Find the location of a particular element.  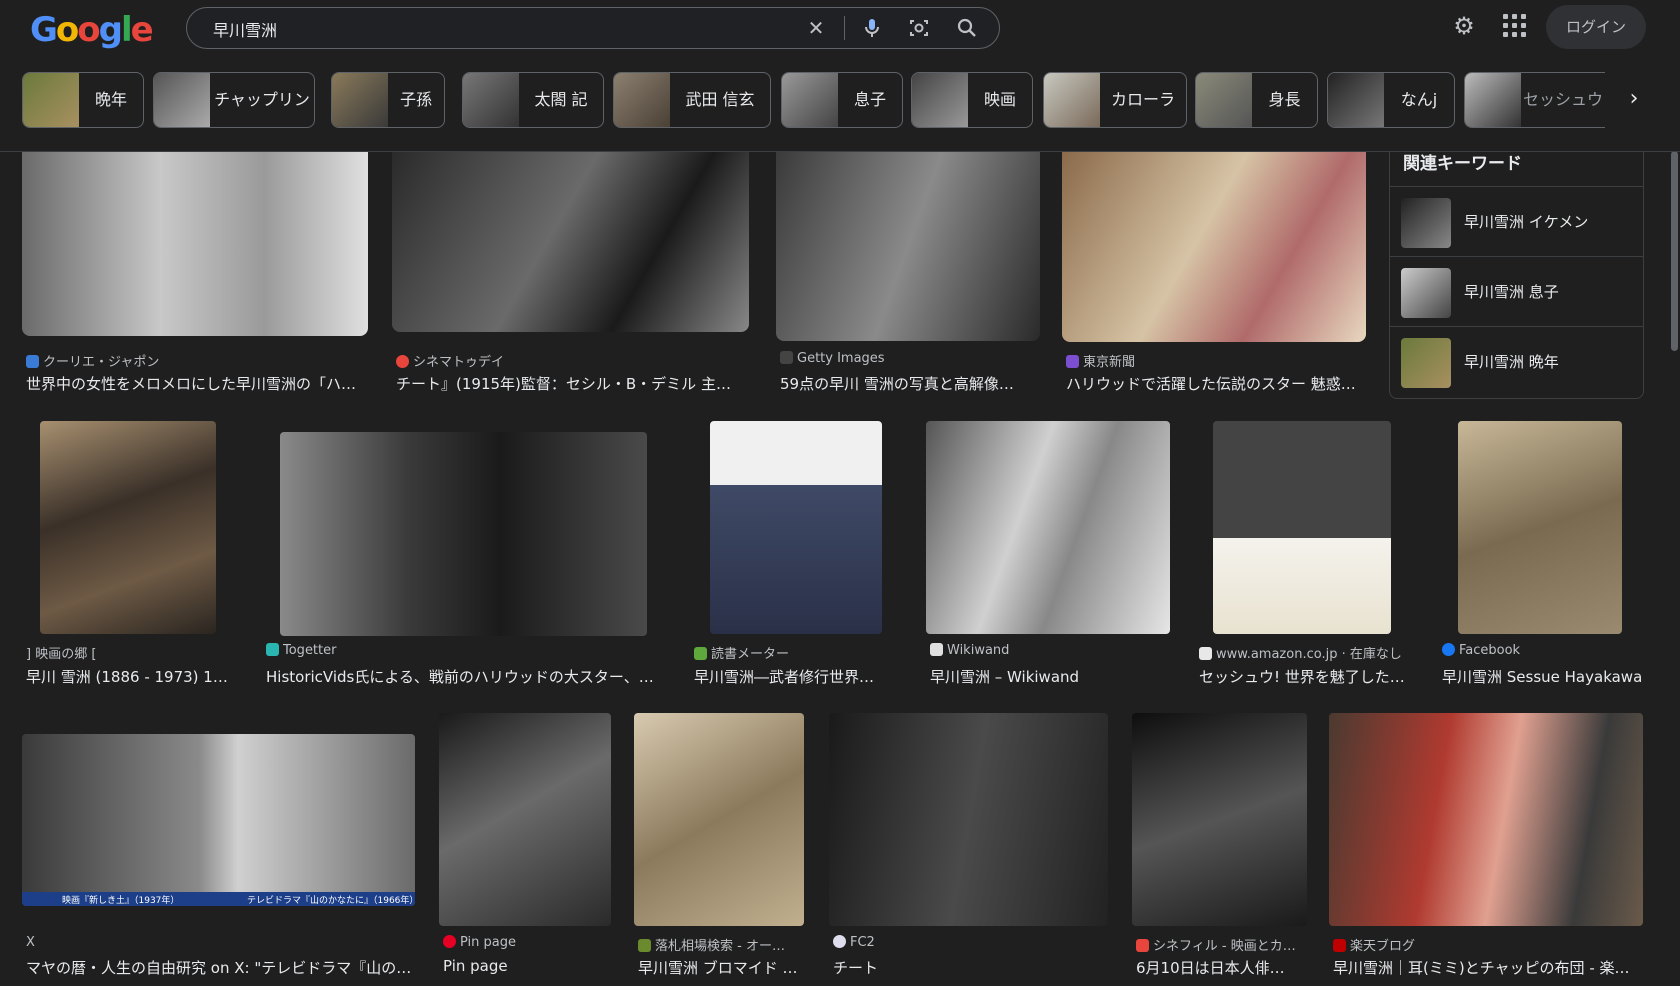

result-title: 早川雪洲 – Wikiwand is located at coordinates (1052, 676).